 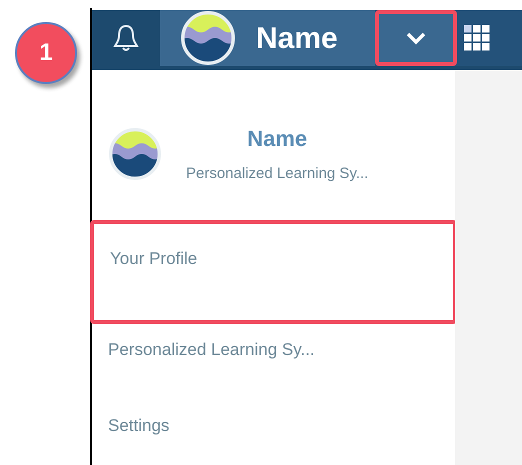 I want to click on chevron-down-icon, so click(x=416, y=38).